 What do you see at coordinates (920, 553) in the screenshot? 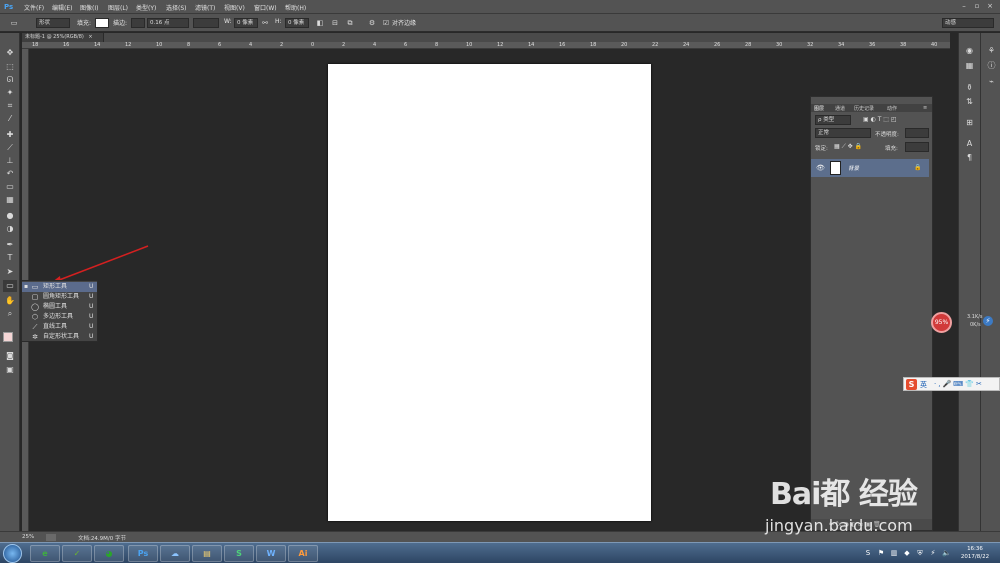
I see `tray-shield-icon: ⛨` at bounding box center [920, 553].